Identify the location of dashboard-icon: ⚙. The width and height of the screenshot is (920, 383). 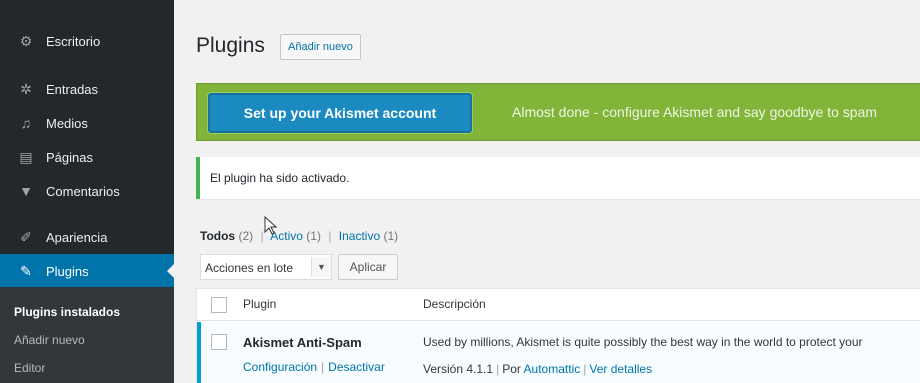
(26, 40).